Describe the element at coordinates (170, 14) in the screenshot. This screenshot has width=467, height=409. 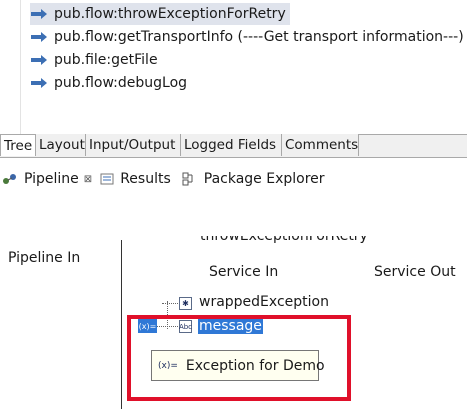
I see `flow-step-label: pub.flow:throwExceptionForRetry` at that location.